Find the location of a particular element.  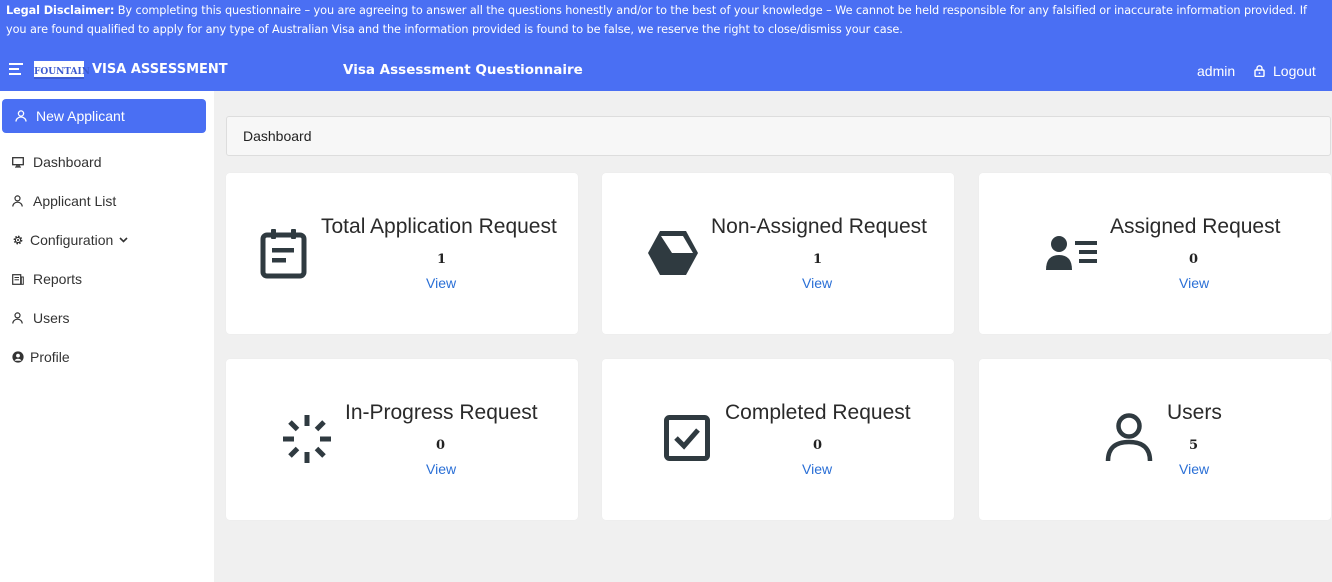

sidebar-item-label: Configuration is located at coordinates (72, 240).